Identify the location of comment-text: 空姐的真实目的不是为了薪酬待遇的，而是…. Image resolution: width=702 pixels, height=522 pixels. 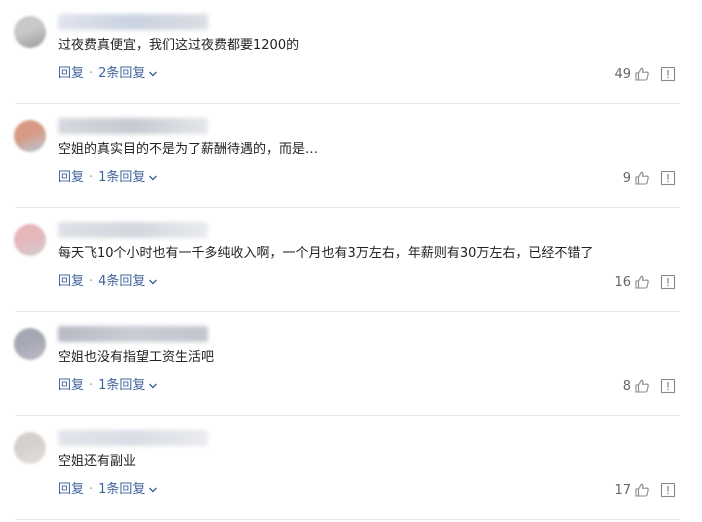
(188, 149).